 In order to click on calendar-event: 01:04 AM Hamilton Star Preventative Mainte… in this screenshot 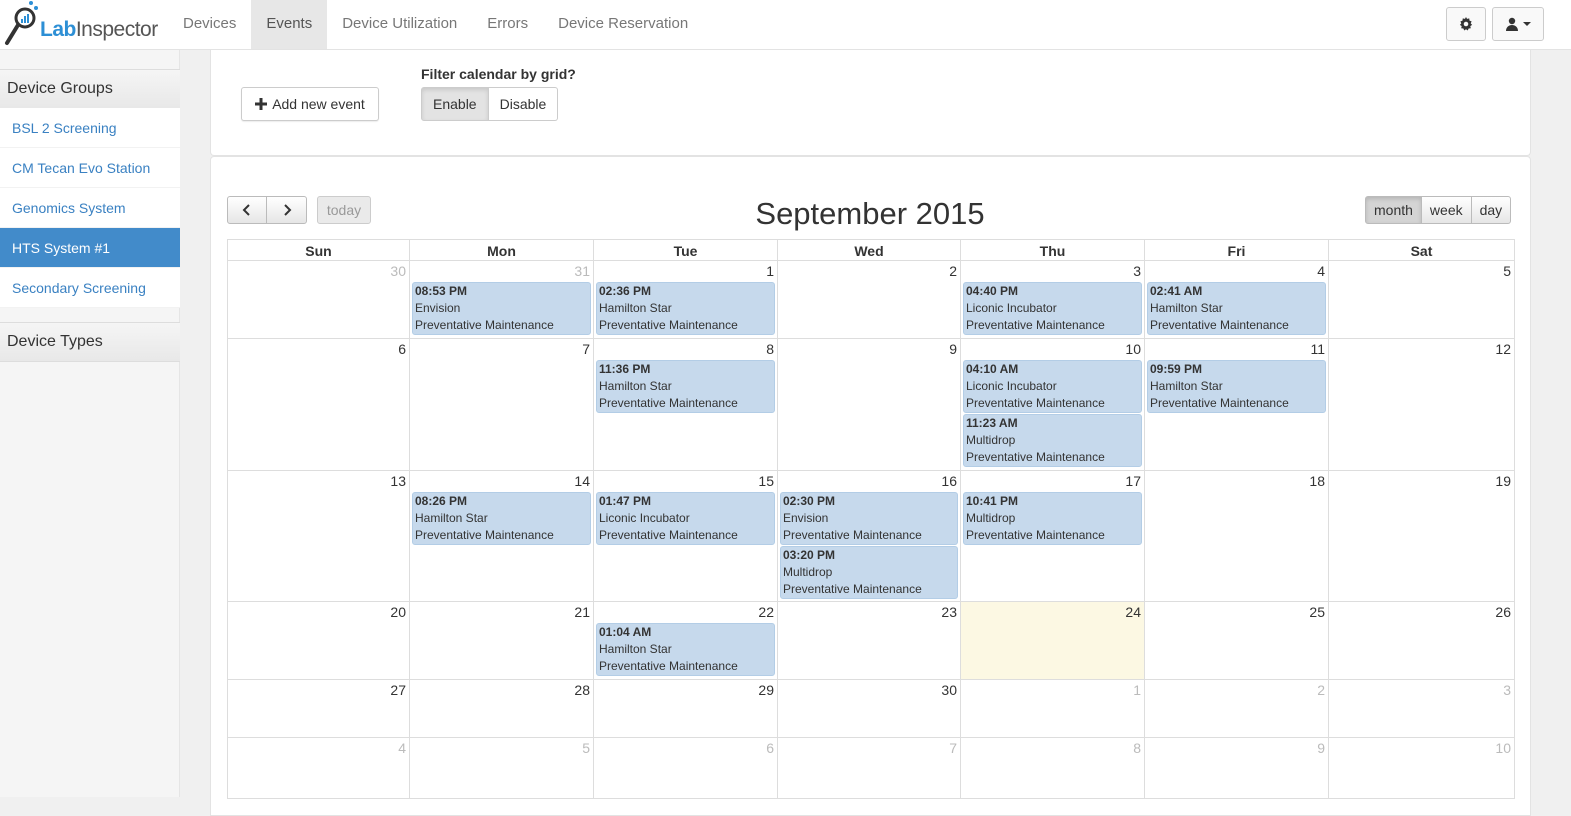, I will do `click(685, 649)`.